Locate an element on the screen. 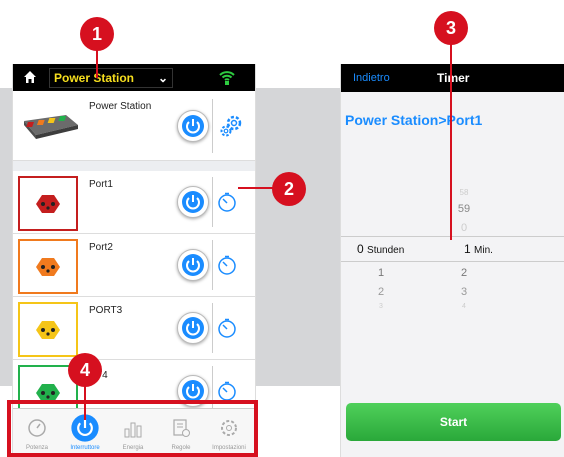 The width and height of the screenshot is (564, 457). minutes-number: 1 is located at coordinates (467, 249).